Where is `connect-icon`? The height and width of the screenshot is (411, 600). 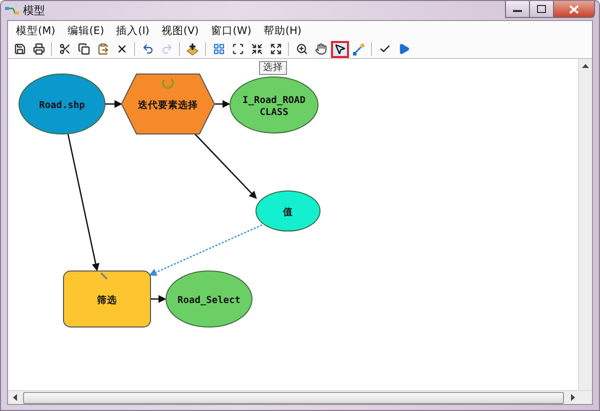
connect-icon is located at coordinates (358, 49).